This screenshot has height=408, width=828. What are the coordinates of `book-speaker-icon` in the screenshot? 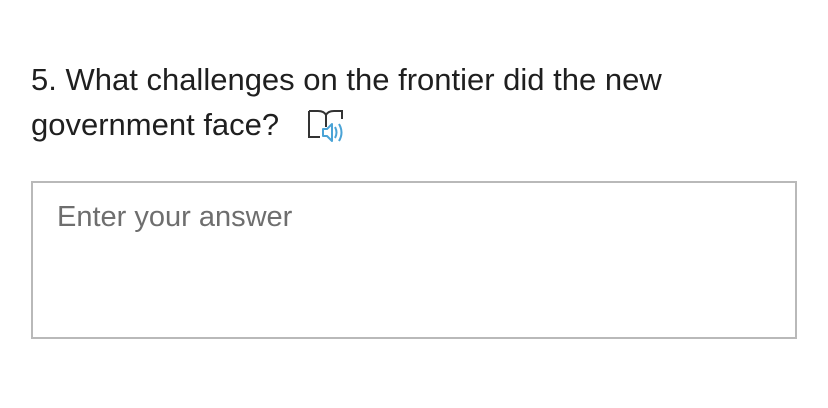 It's located at (325, 125).